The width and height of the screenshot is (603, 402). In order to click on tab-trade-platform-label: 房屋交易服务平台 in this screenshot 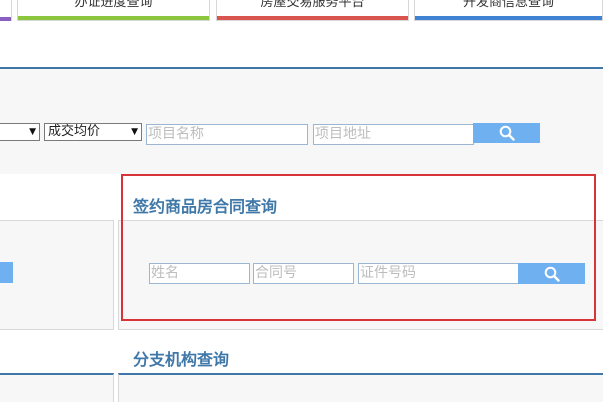, I will do `click(312, 5)`.